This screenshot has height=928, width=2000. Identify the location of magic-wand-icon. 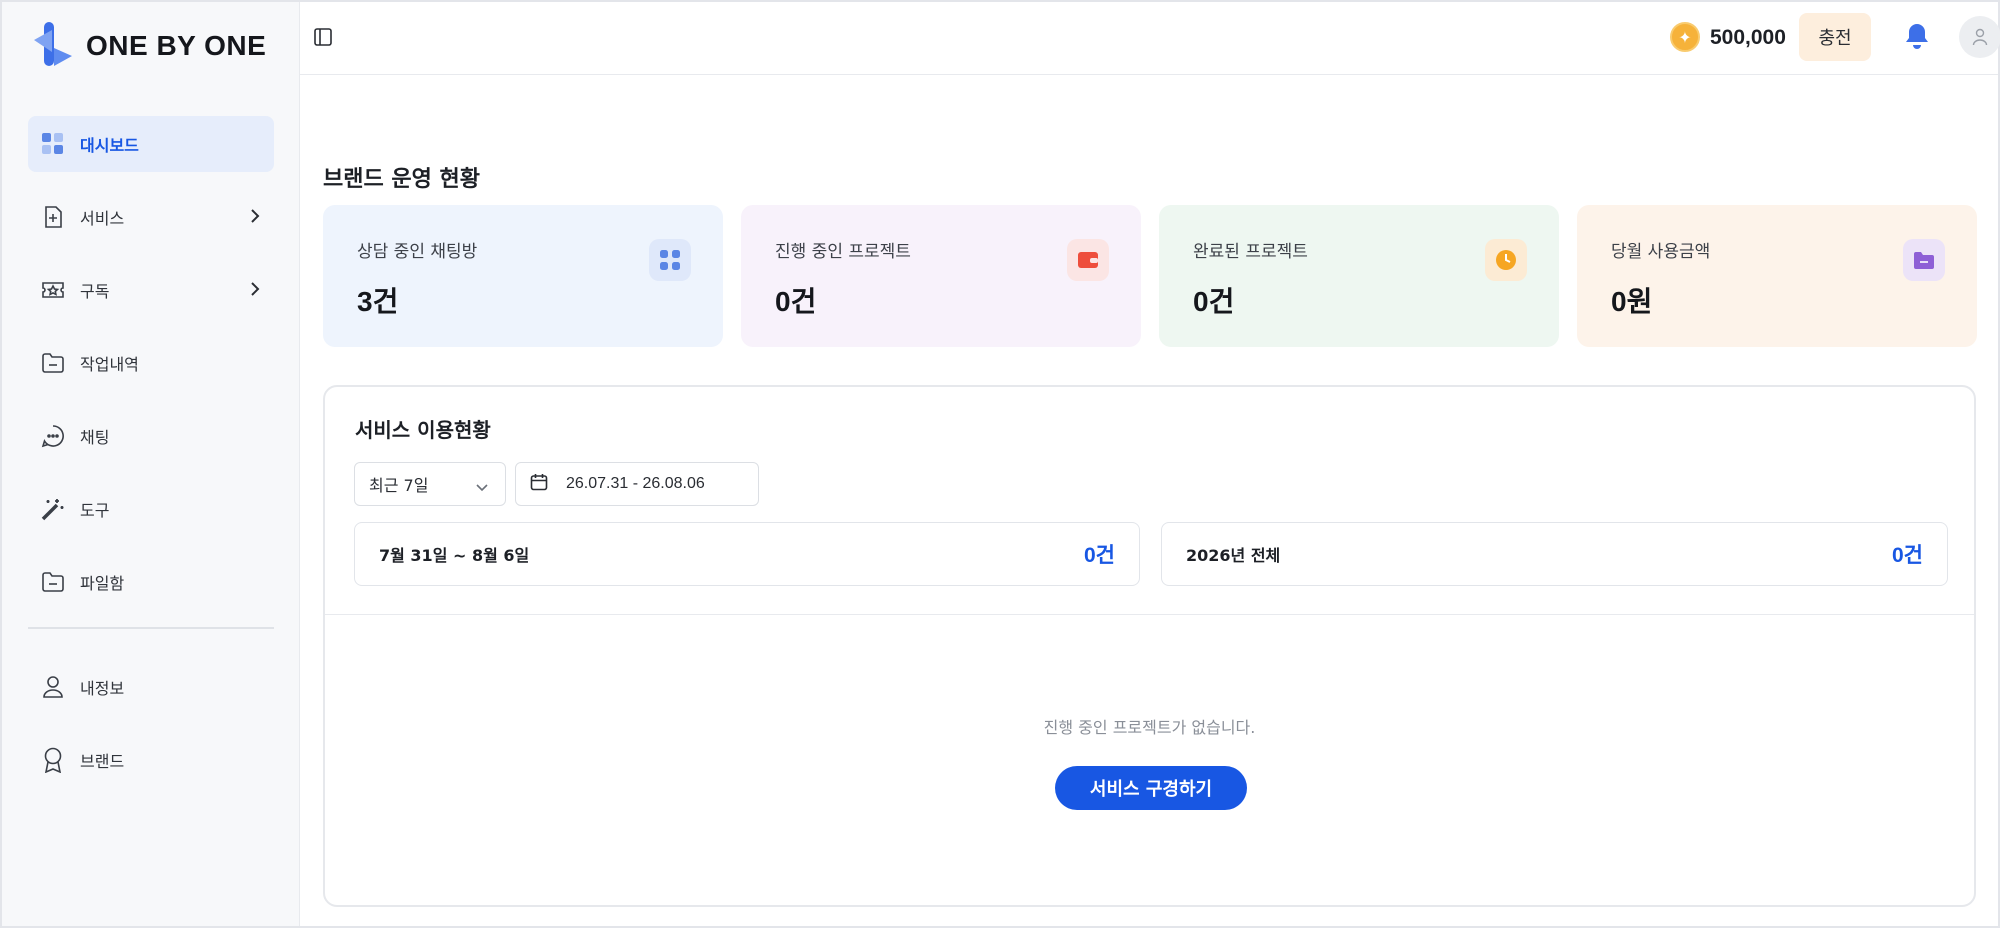
(53, 509).